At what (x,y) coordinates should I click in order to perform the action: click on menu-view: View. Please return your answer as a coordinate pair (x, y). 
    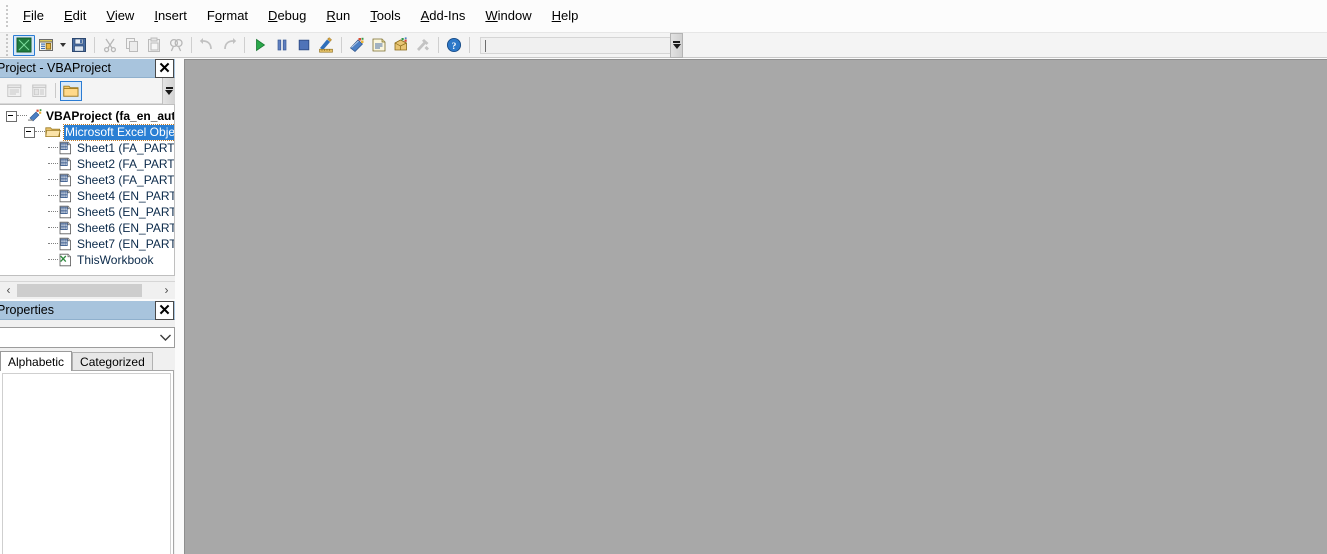
    Looking at the image, I should click on (120, 16).